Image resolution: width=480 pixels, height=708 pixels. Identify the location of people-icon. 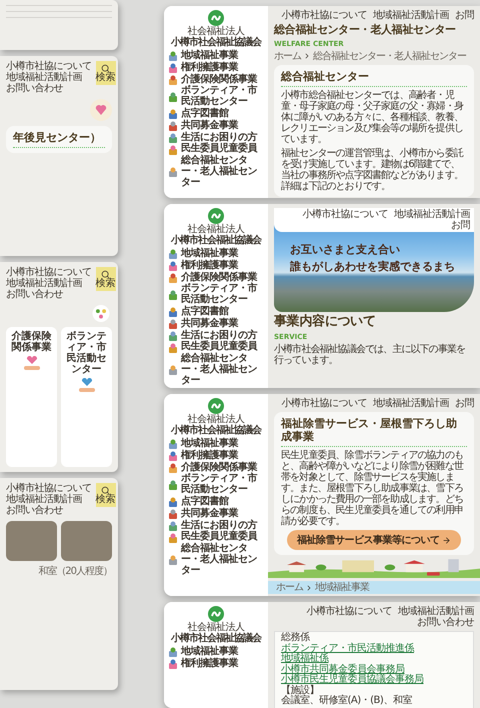
(101, 313).